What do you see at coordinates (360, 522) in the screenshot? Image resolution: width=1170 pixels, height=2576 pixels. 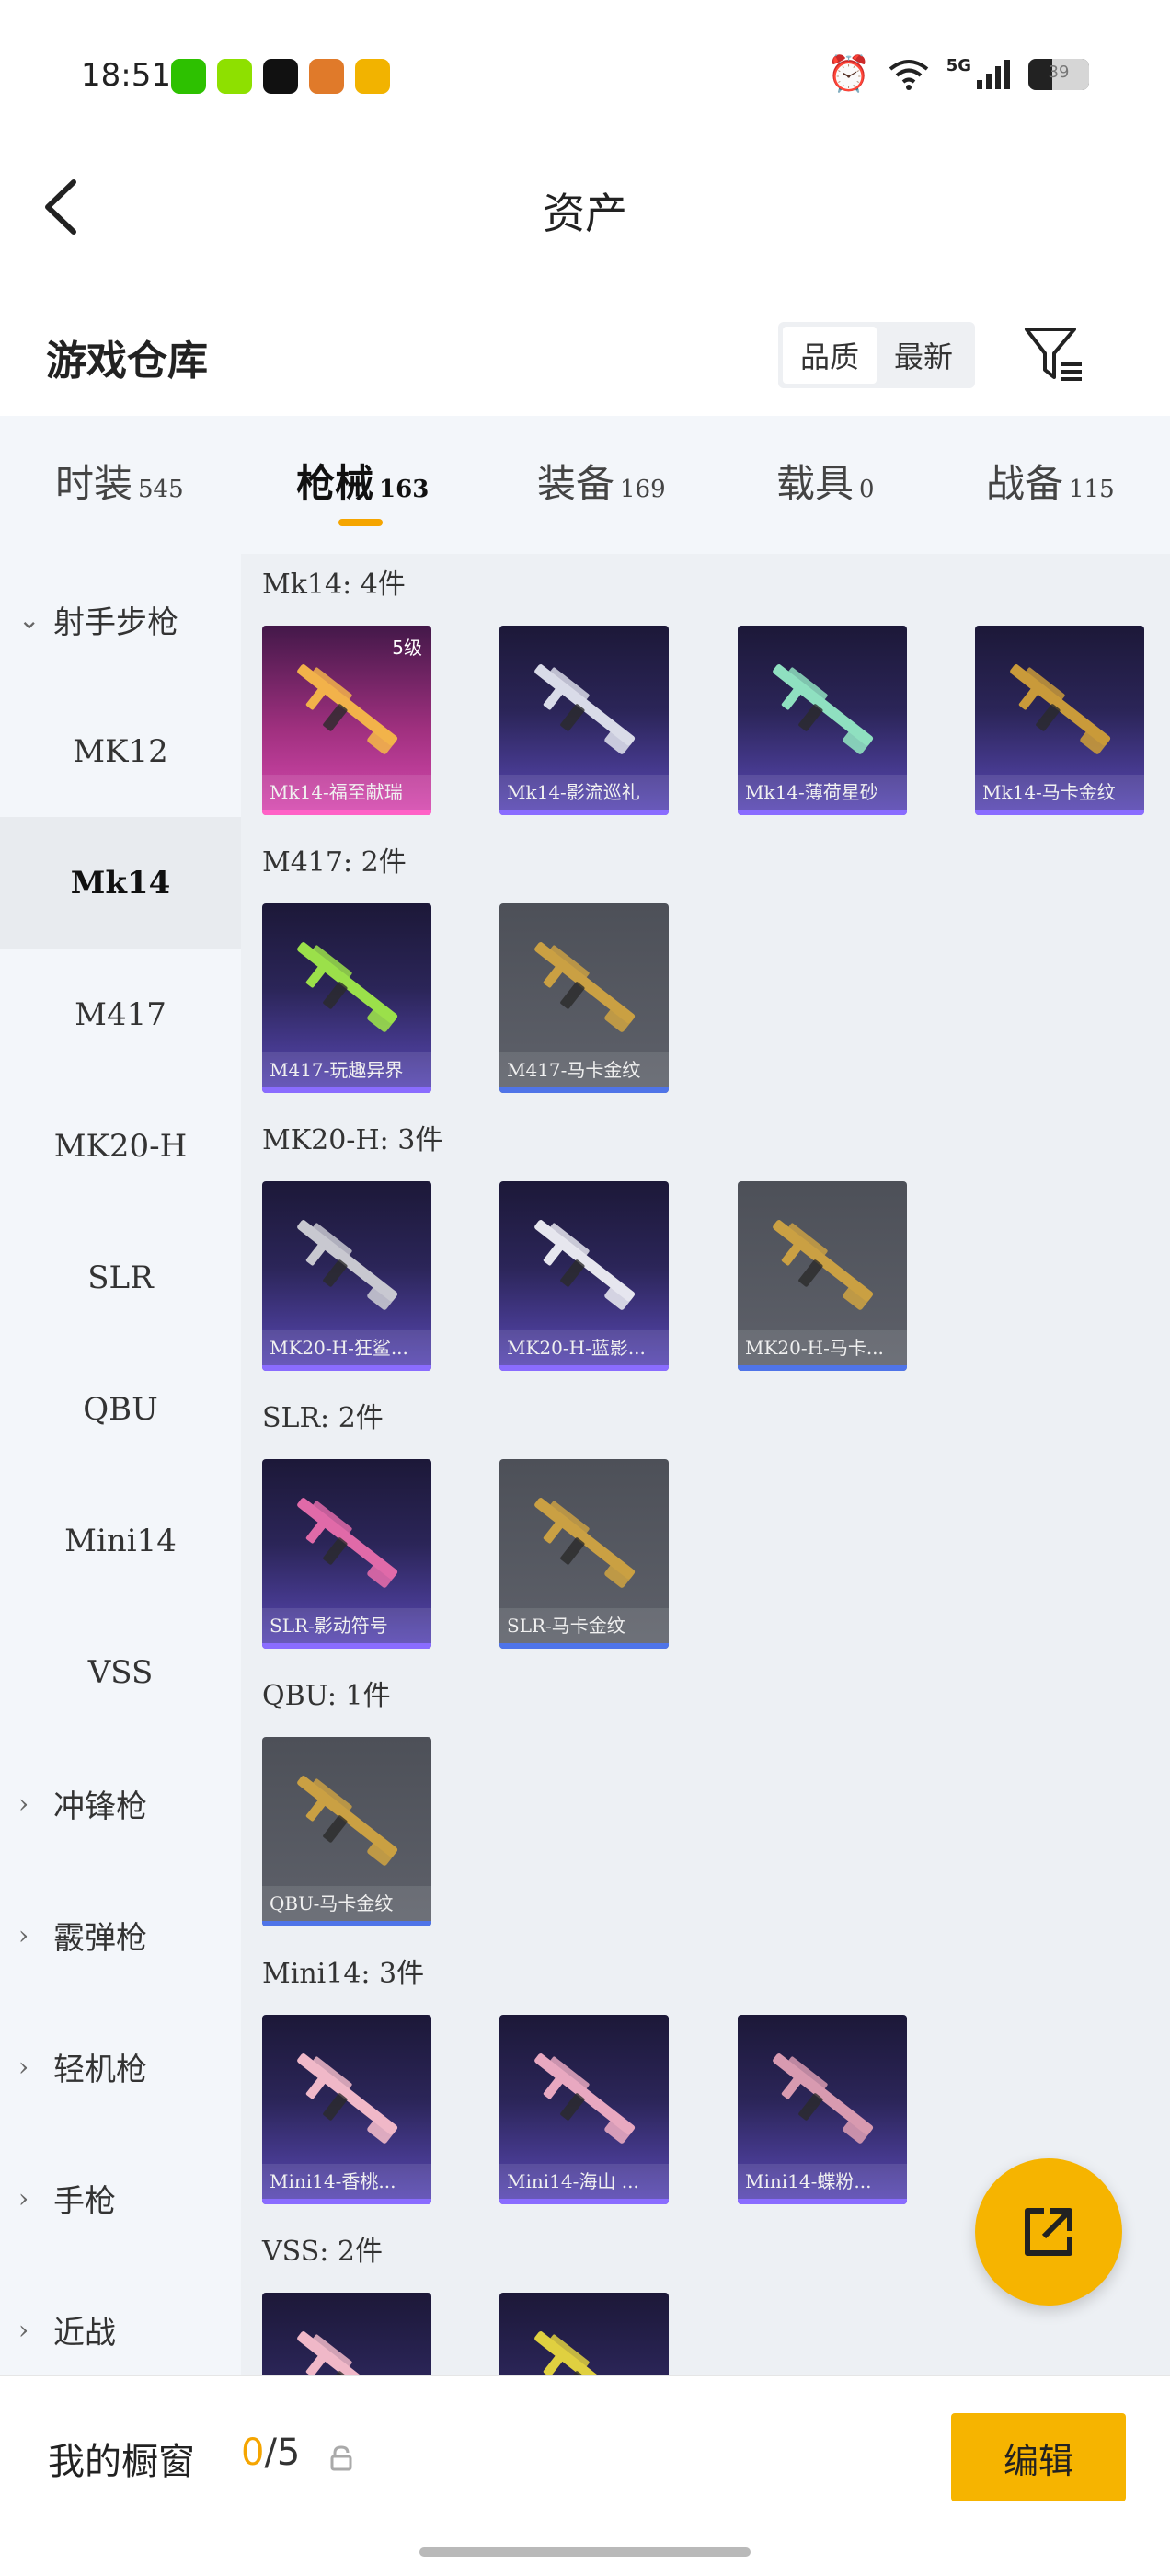 I see `active-tab-indicator` at bounding box center [360, 522].